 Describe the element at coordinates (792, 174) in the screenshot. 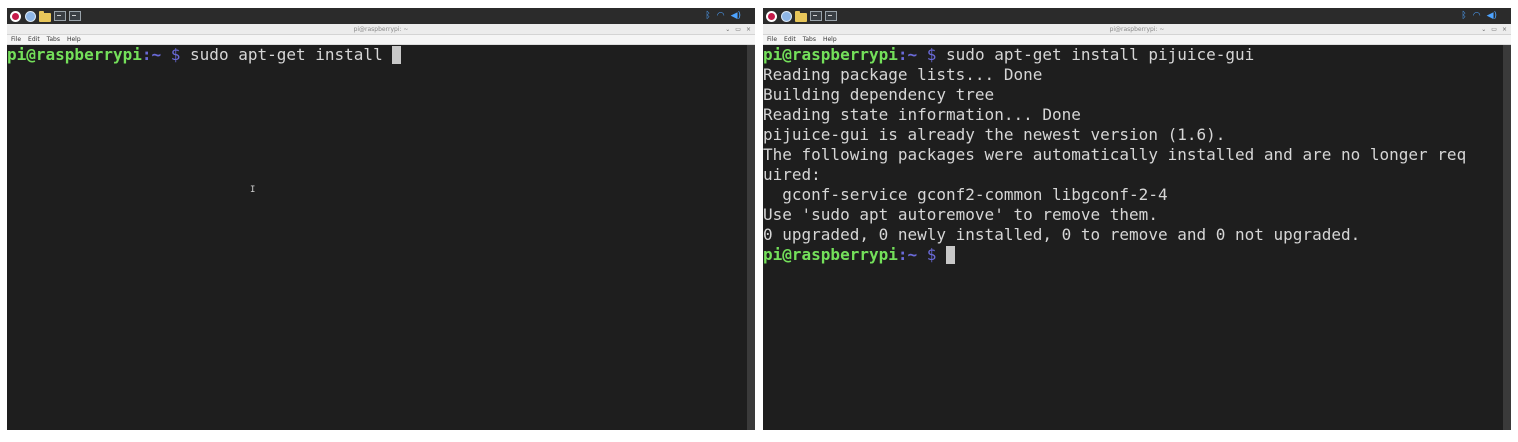

I see `output-line: uired:` at that location.